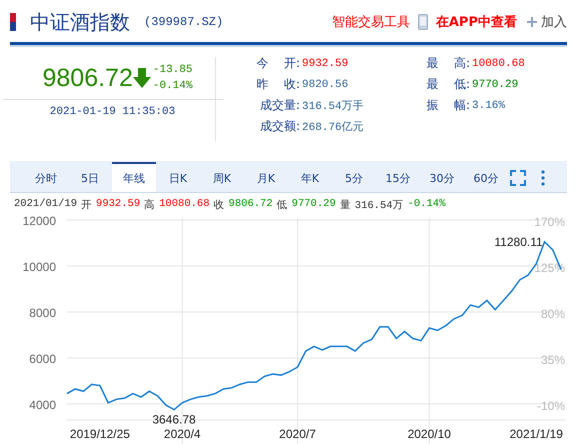  I want to click on info-value: 9932.59, so click(118, 205).